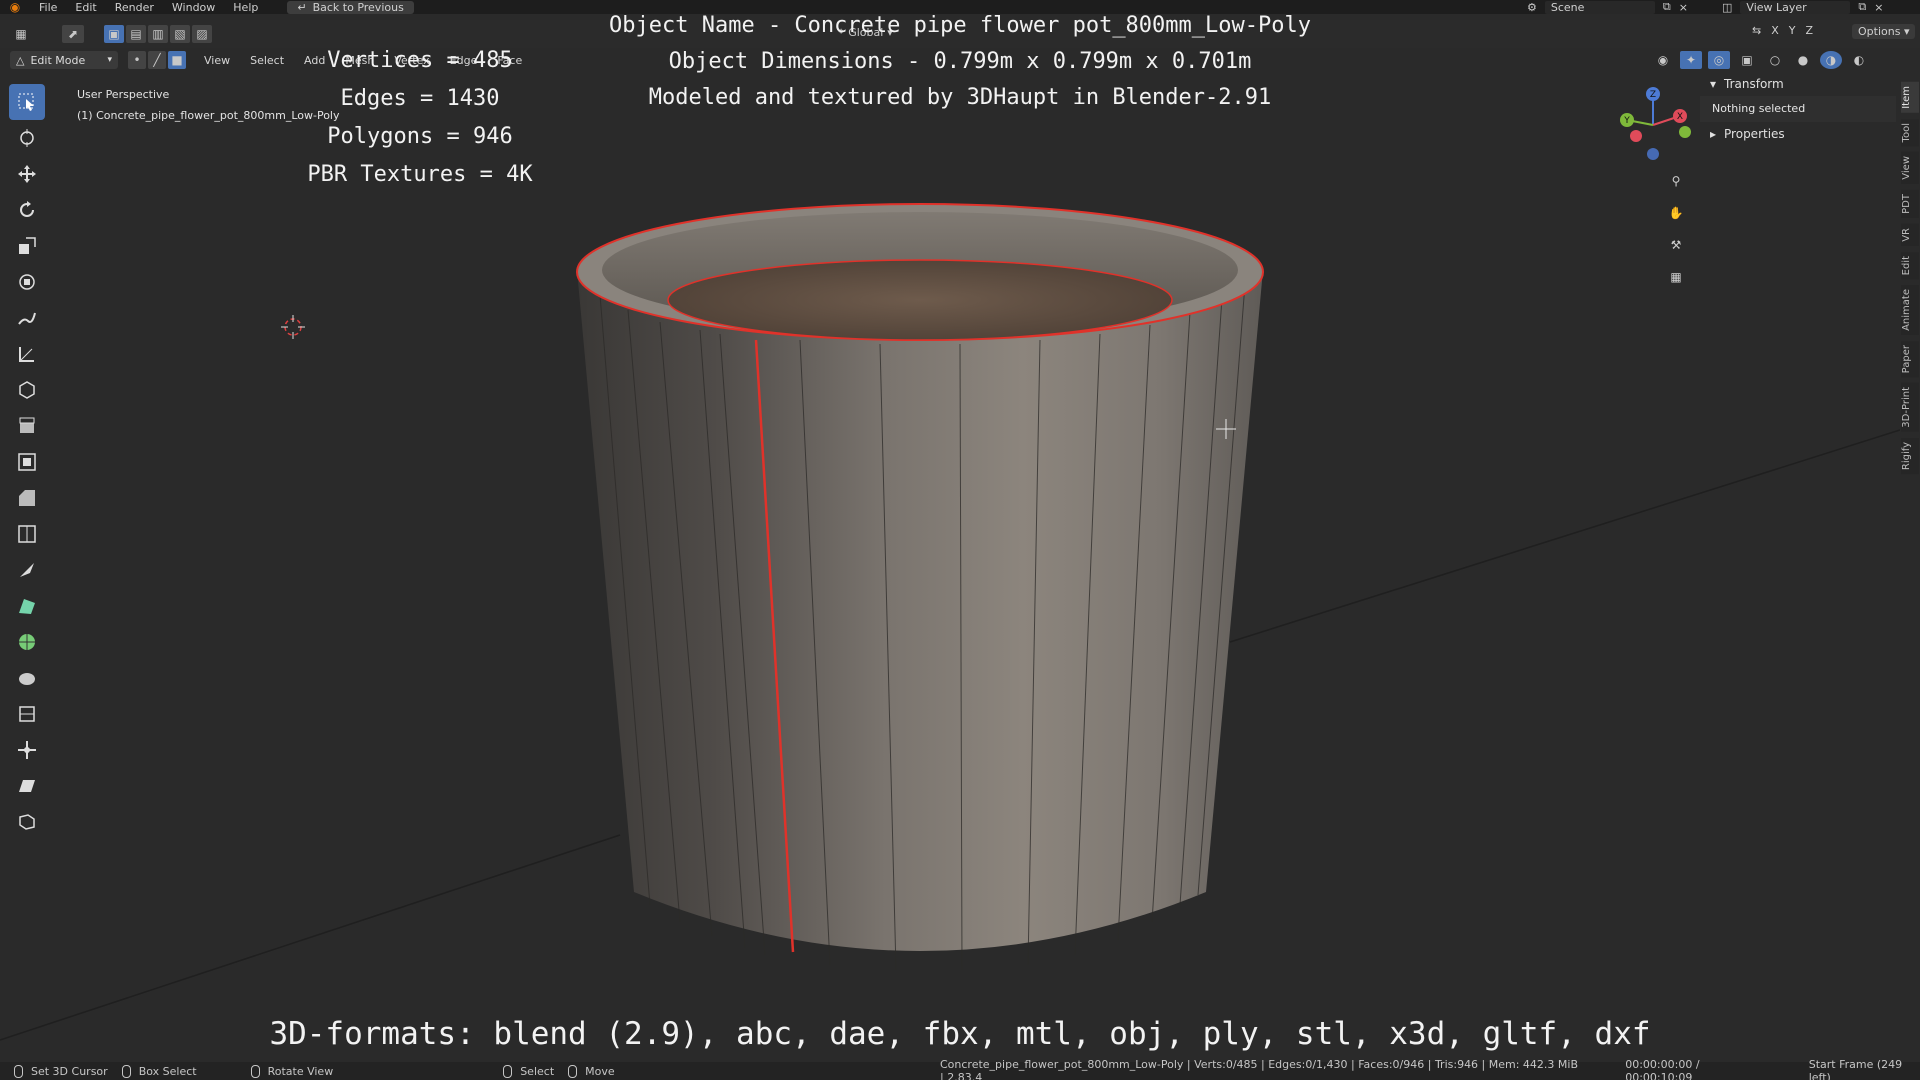  I want to click on status-box-select: Box Select, so click(159, 1071).